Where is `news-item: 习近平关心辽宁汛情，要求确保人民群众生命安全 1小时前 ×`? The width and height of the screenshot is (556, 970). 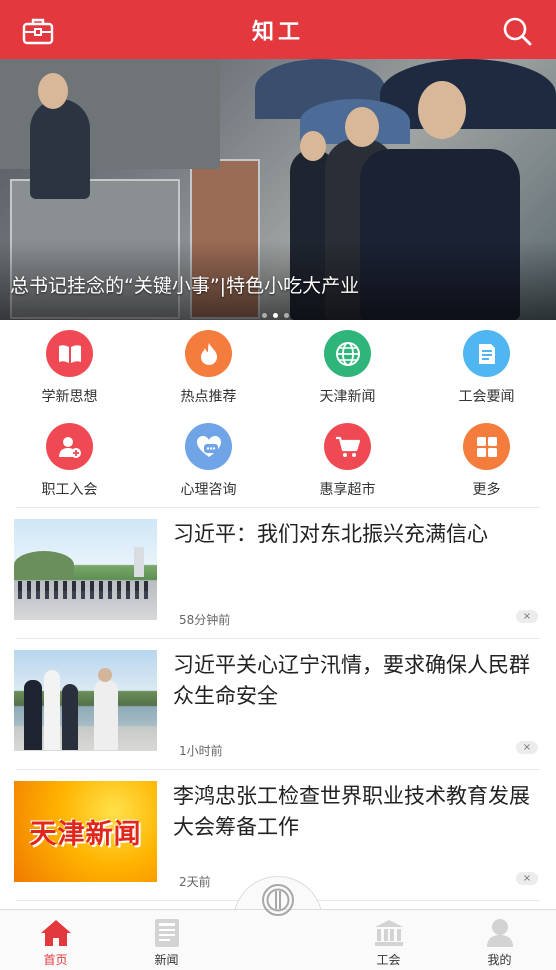
news-item: 习近平关心辽宁汛情，要求确保人民群众生命安全 1小时前 × is located at coordinates (278, 703).